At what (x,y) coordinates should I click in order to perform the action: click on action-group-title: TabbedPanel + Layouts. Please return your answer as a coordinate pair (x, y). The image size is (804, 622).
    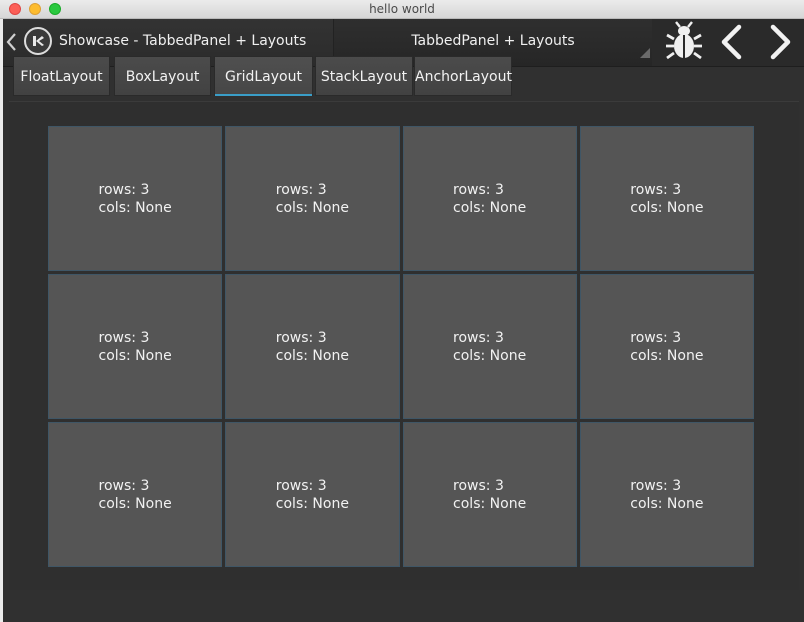
    Looking at the image, I should click on (493, 41).